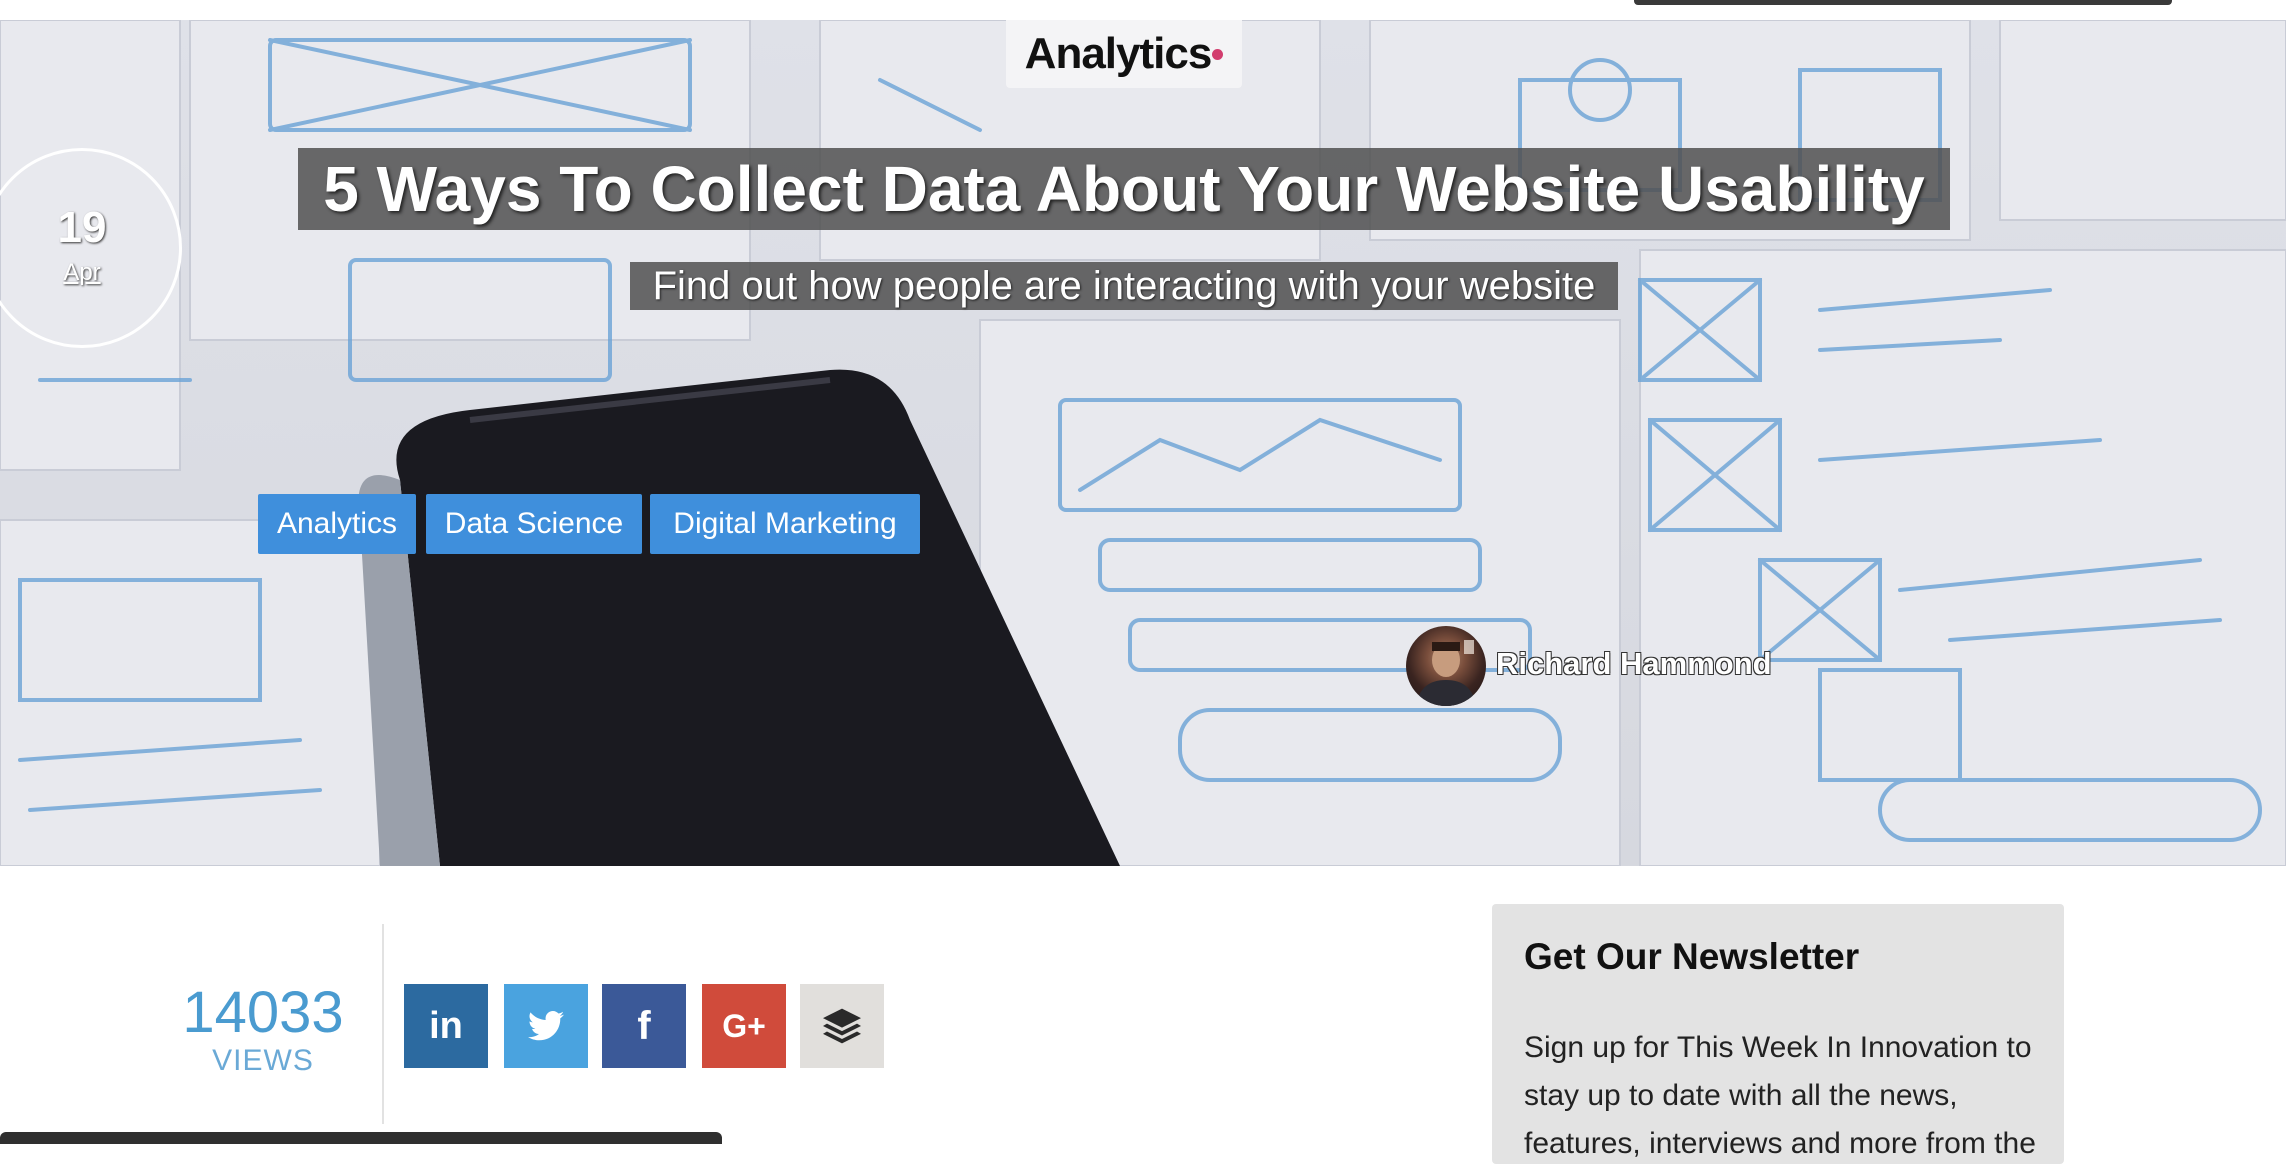  What do you see at coordinates (361, 1138) in the screenshot?
I see `bottom-bar-edge` at bounding box center [361, 1138].